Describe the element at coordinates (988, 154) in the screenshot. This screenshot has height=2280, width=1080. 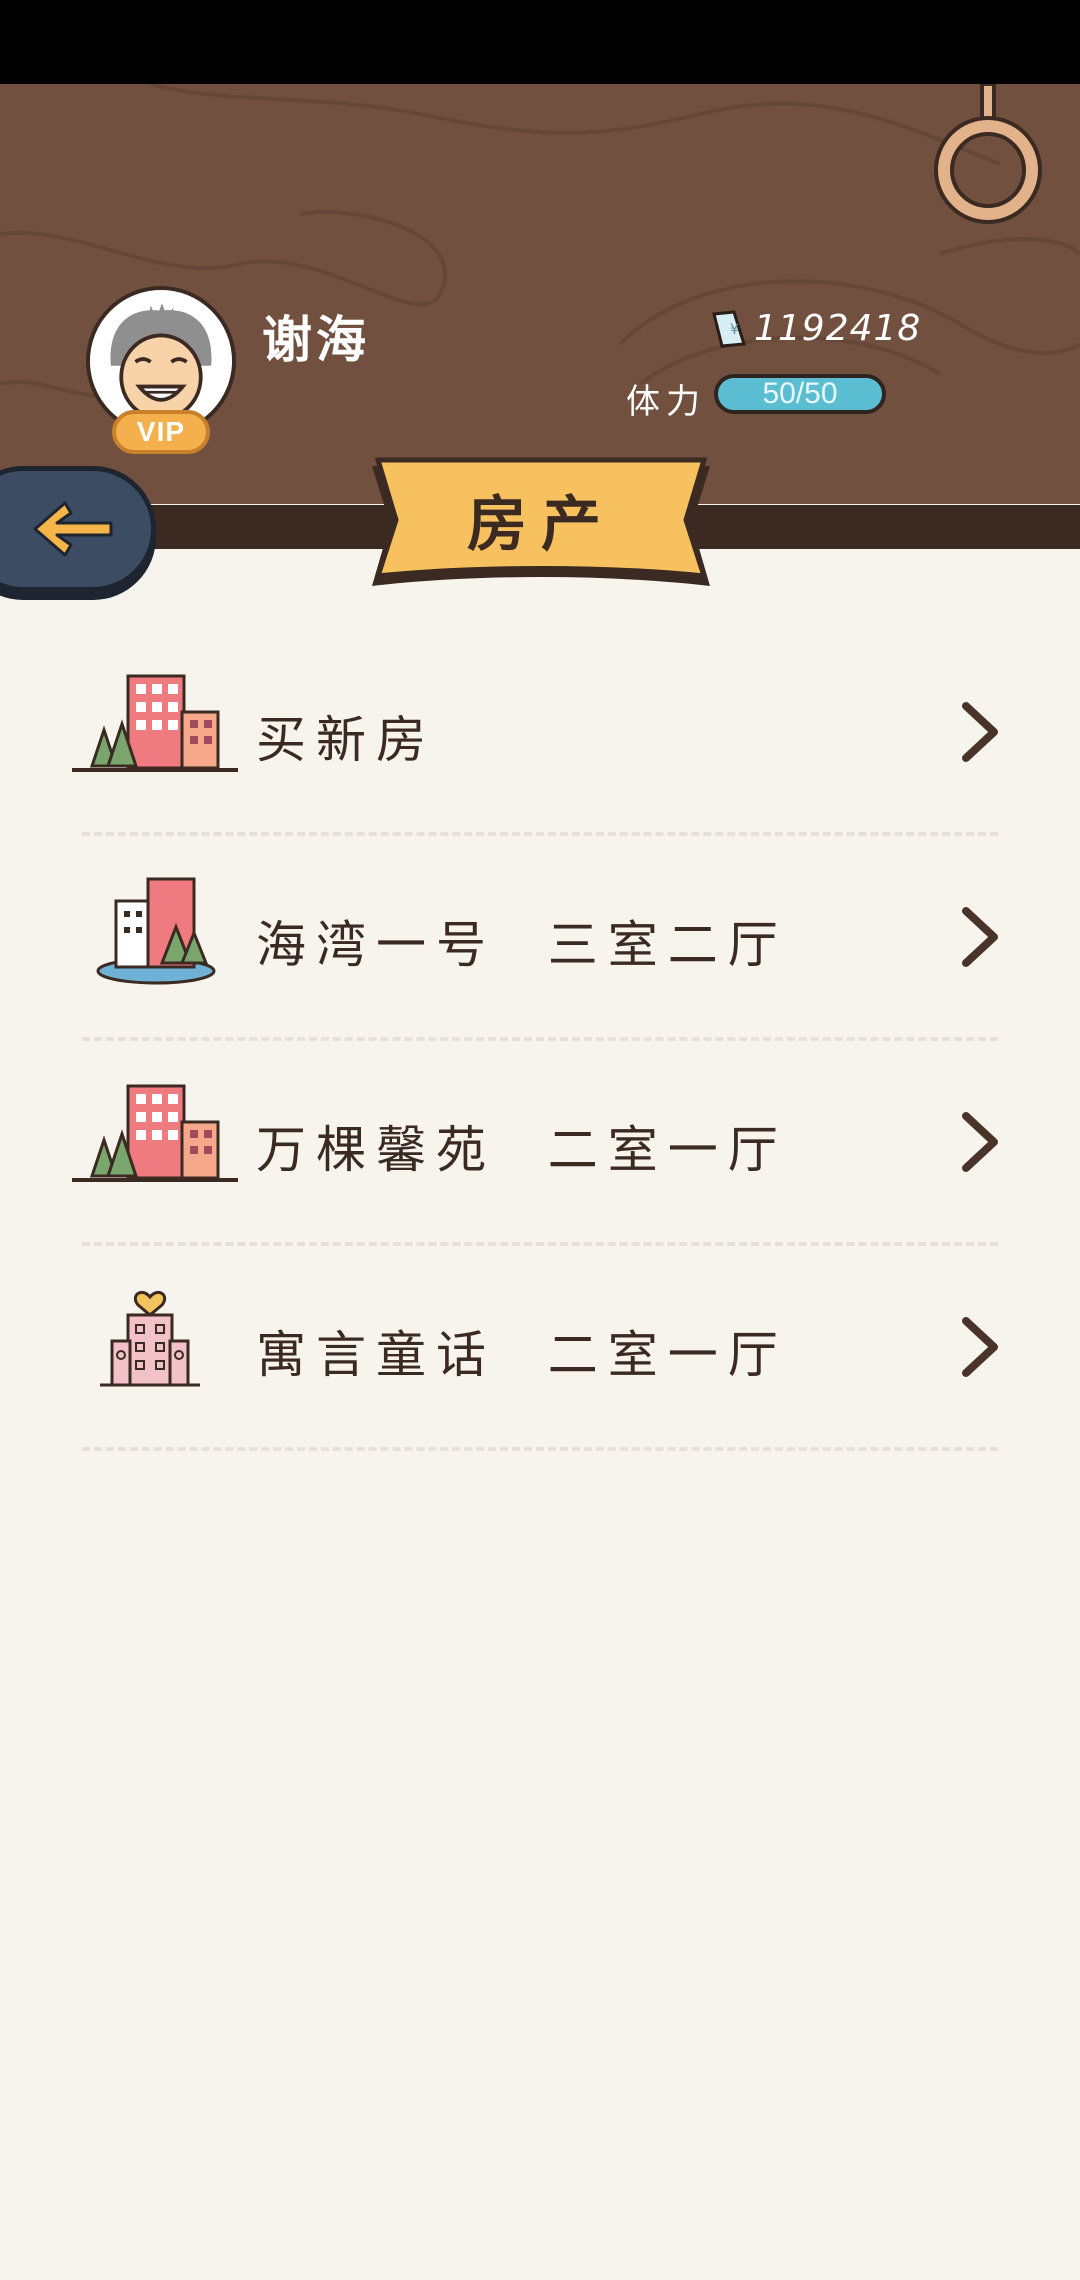
I see `hanging-ring-icon` at that location.